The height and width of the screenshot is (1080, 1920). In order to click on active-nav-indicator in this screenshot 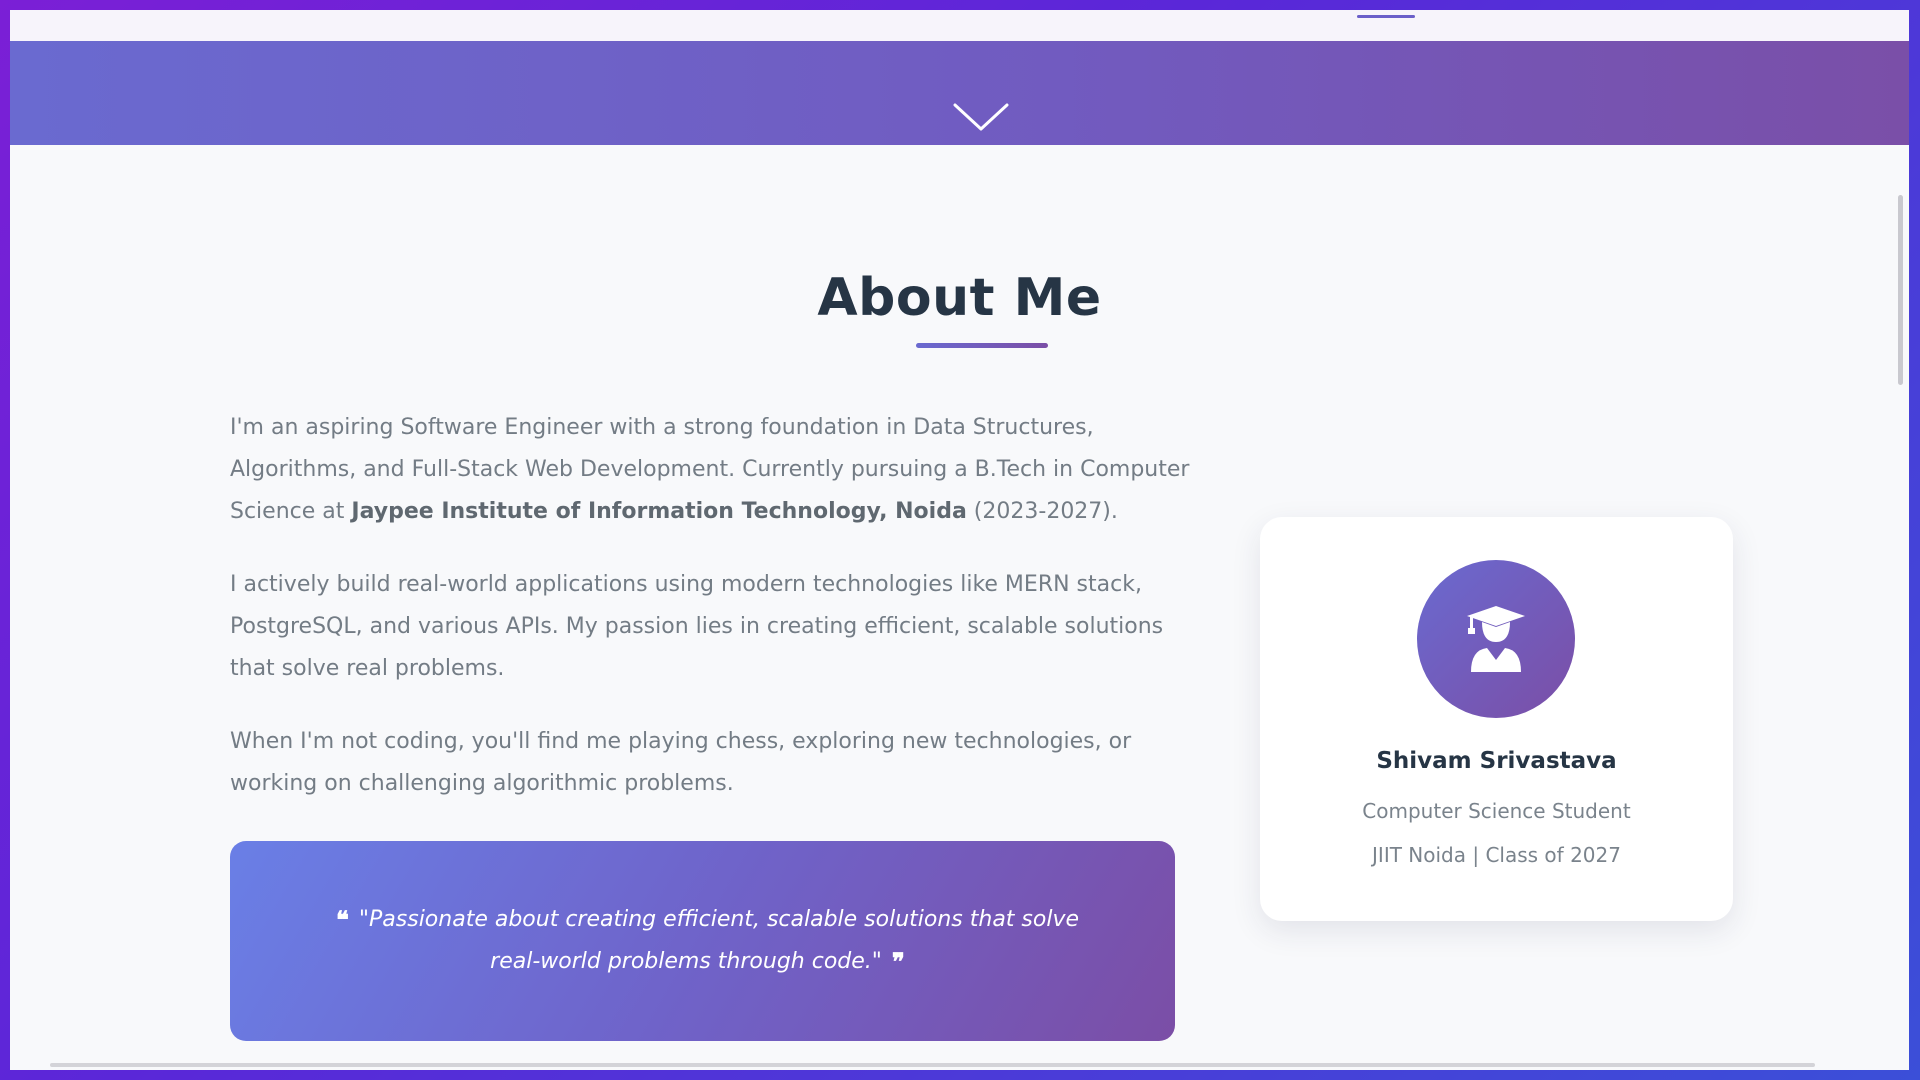, I will do `click(1386, 16)`.